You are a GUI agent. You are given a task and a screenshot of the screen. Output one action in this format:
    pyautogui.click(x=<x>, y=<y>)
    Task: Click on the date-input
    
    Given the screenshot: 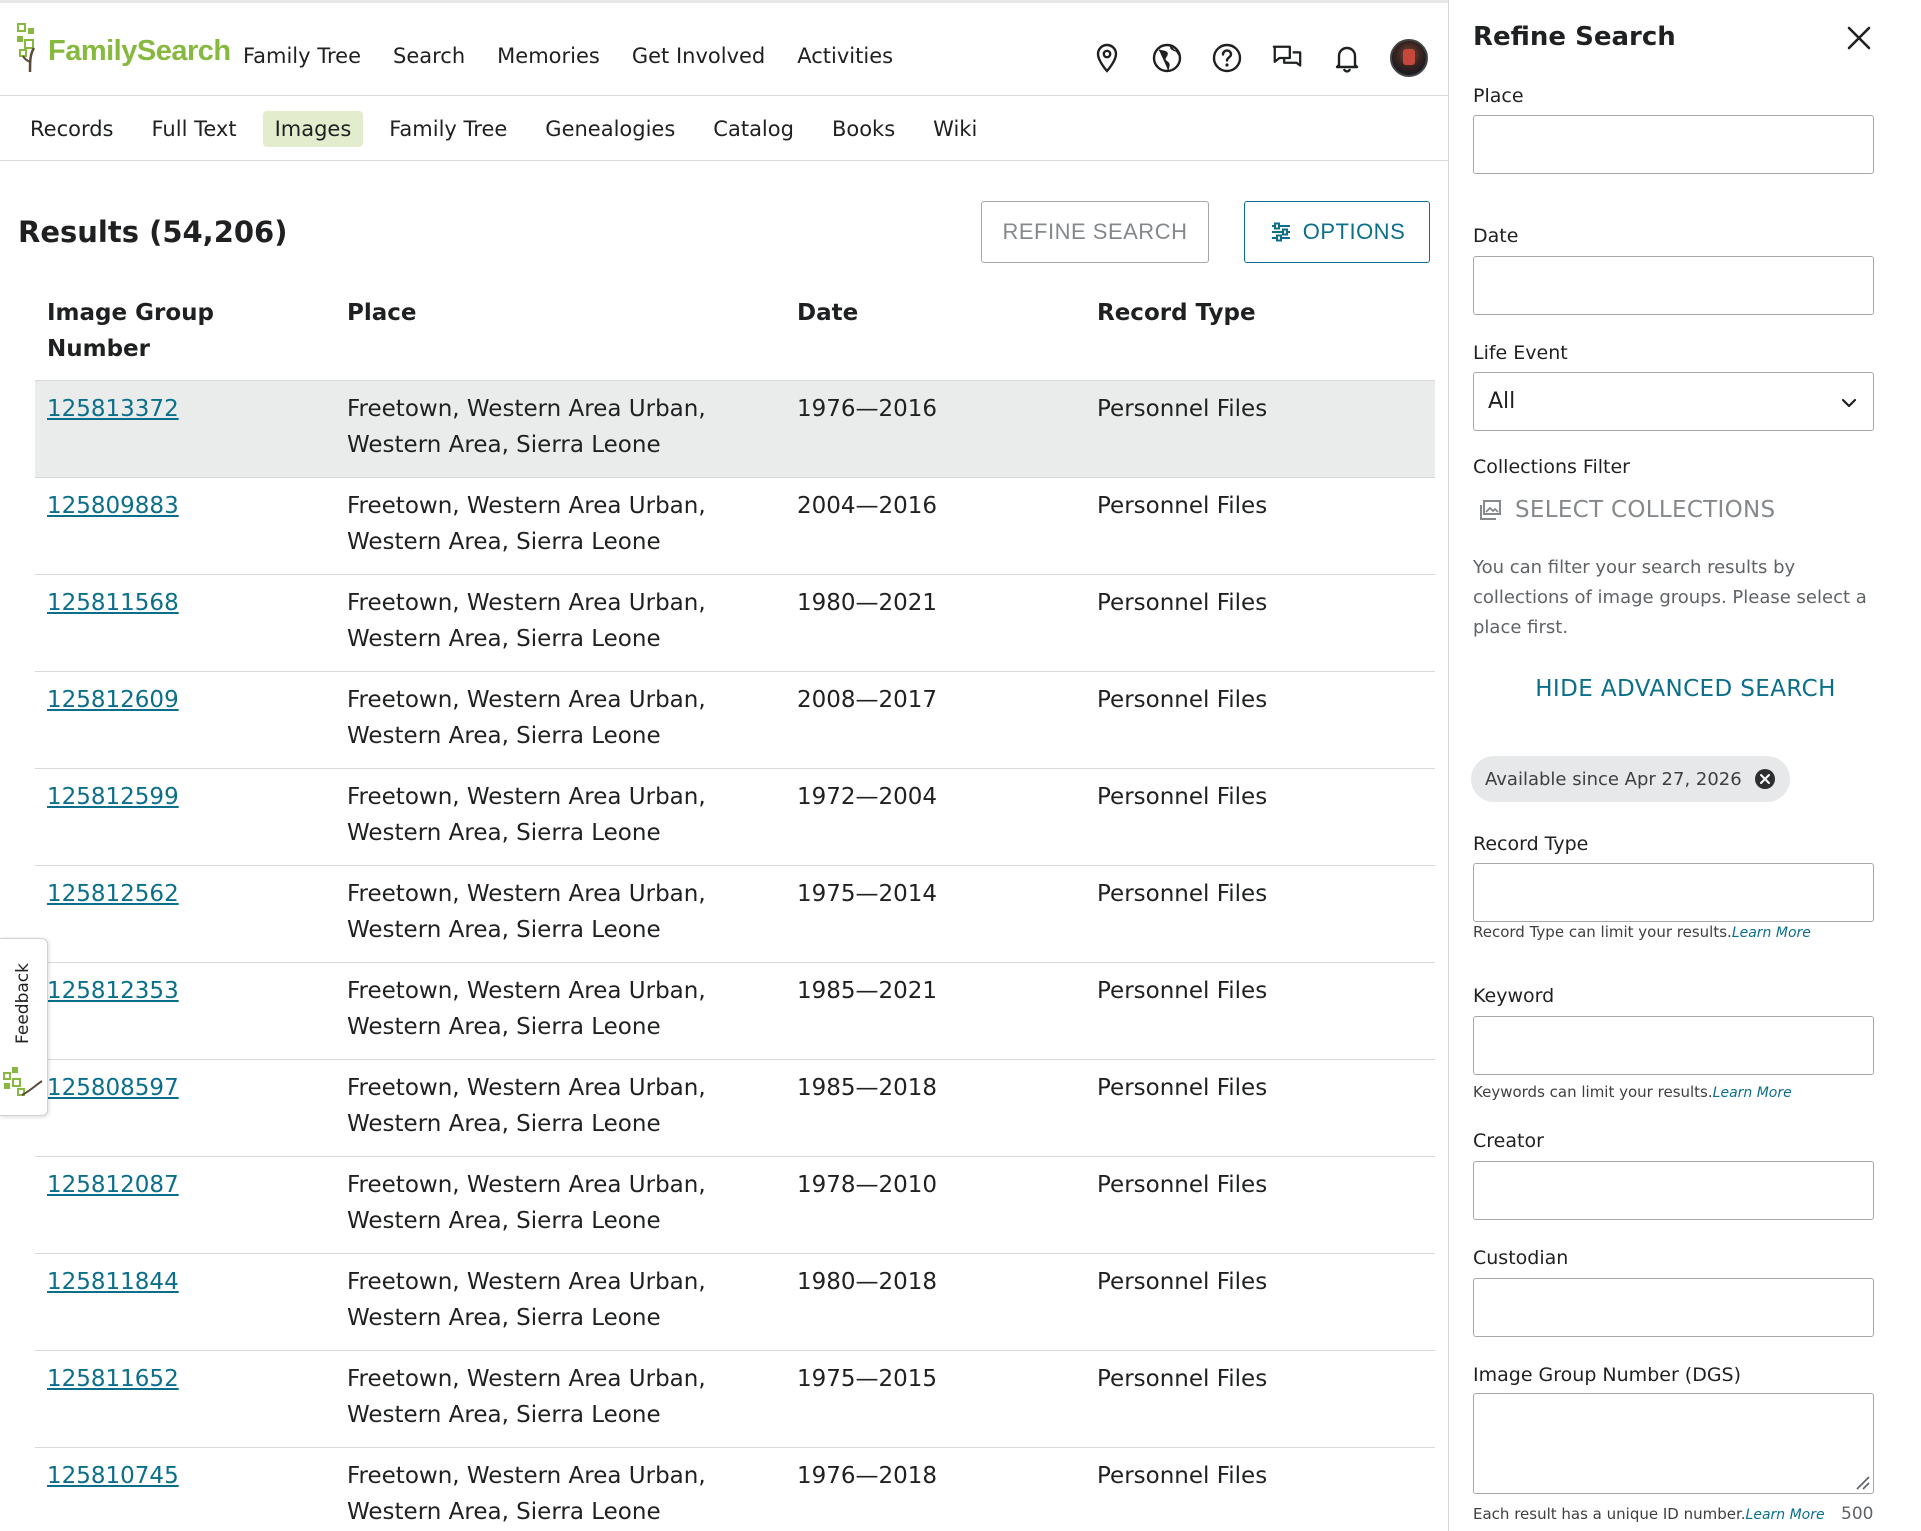 What is the action you would take?
    pyautogui.click(x=1673, y=285)
    